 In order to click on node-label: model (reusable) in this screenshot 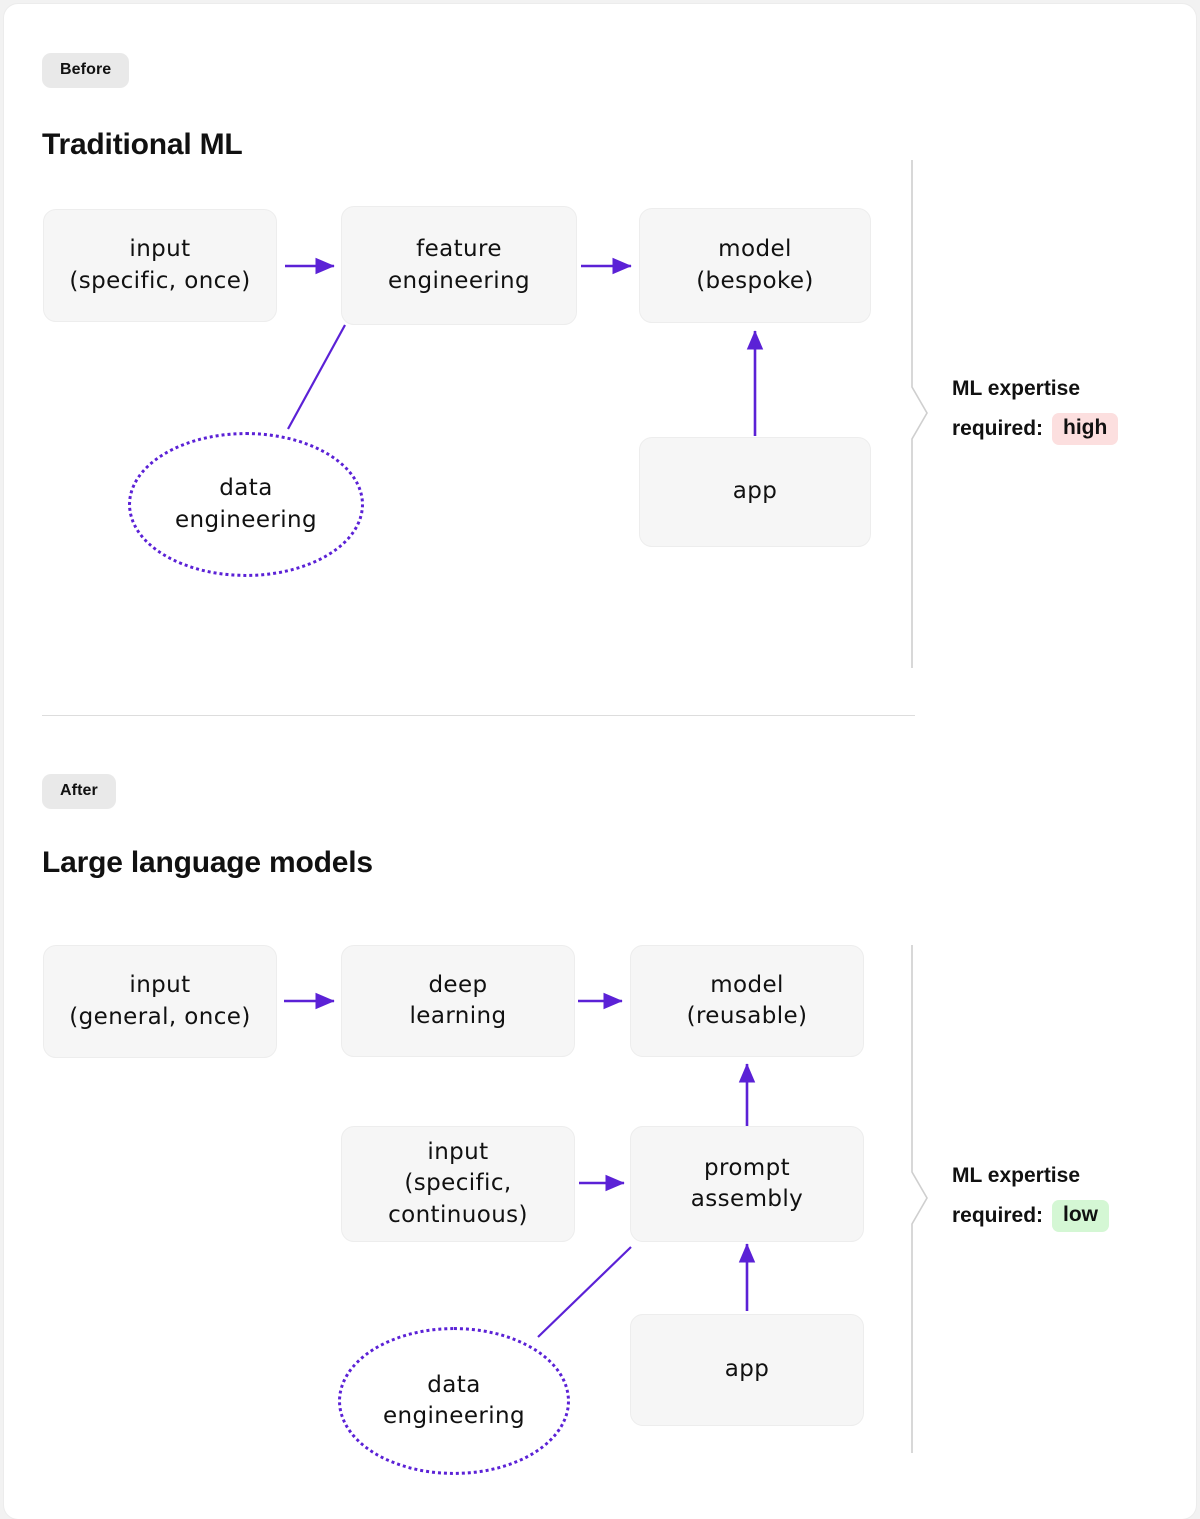, I will do `click(747, 1000)`.